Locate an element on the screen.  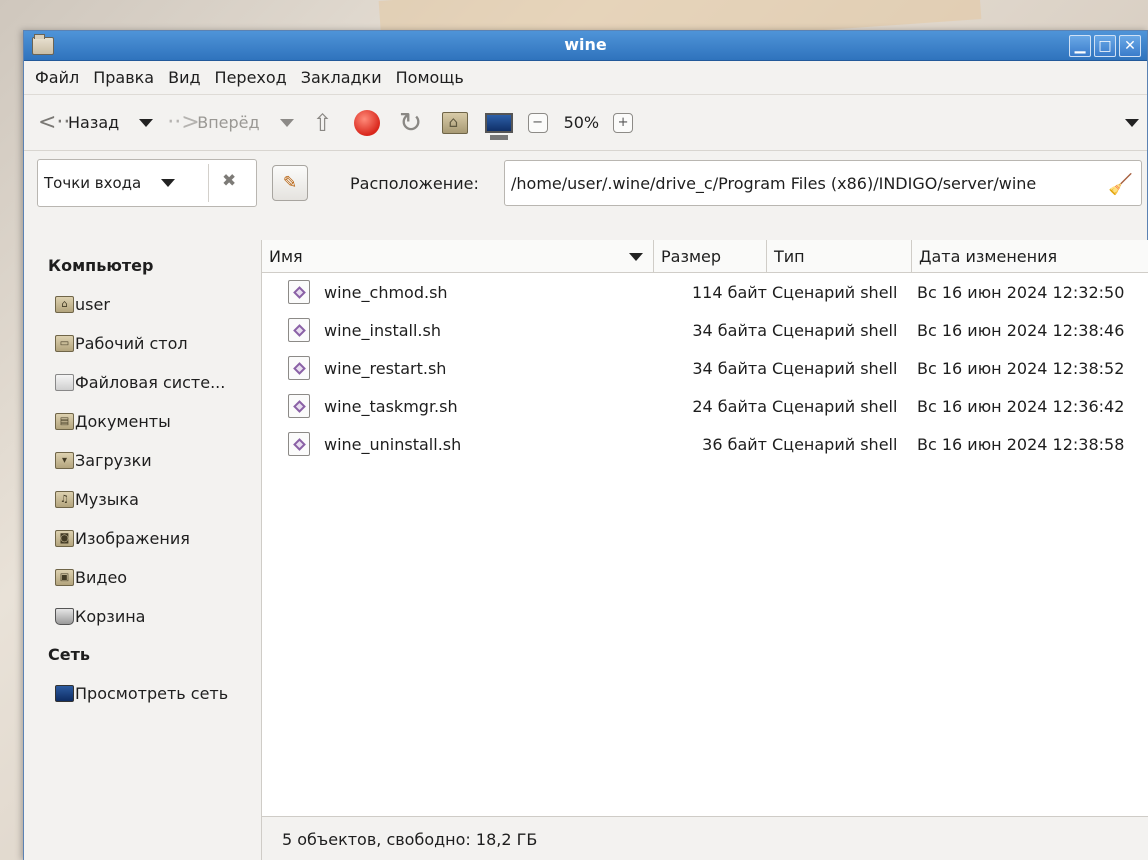
column-header-name: Имя is located at coordinates (458, 256).